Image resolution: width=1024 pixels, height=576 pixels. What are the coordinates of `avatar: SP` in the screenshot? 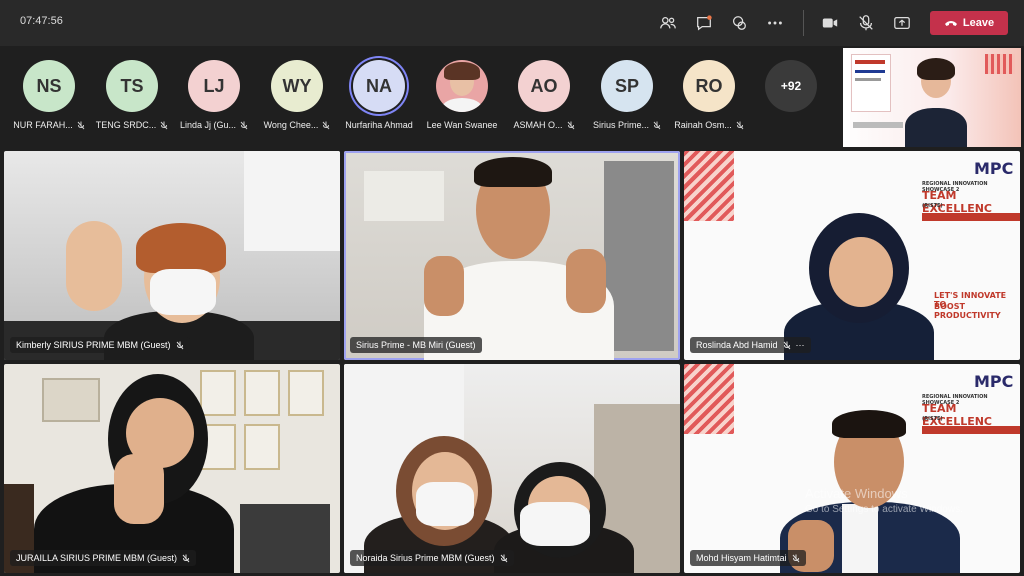 It's located at (627, 86).